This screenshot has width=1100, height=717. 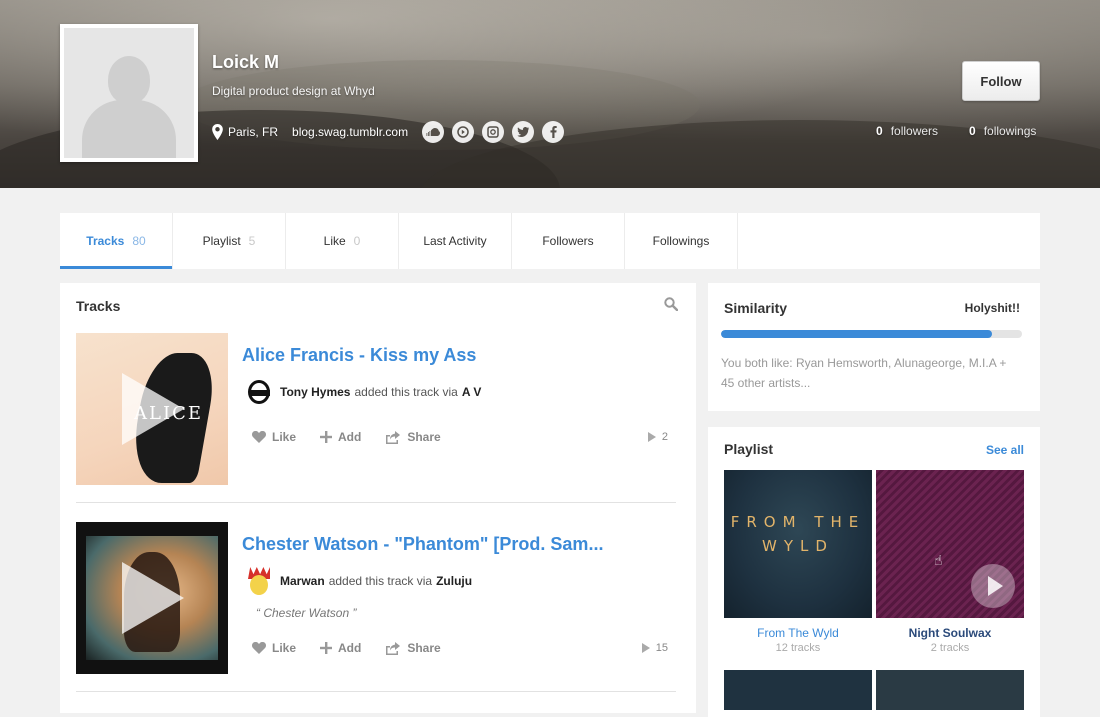 I want to click on profile-location: Paris, FR, so click(x=253, y=132).